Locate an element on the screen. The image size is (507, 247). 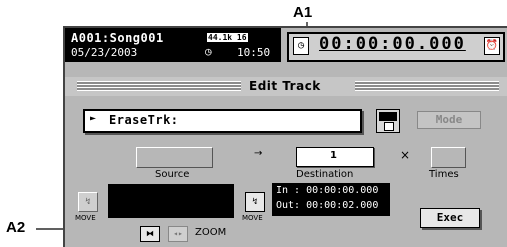
source-field is located at coordinates (174, 157).